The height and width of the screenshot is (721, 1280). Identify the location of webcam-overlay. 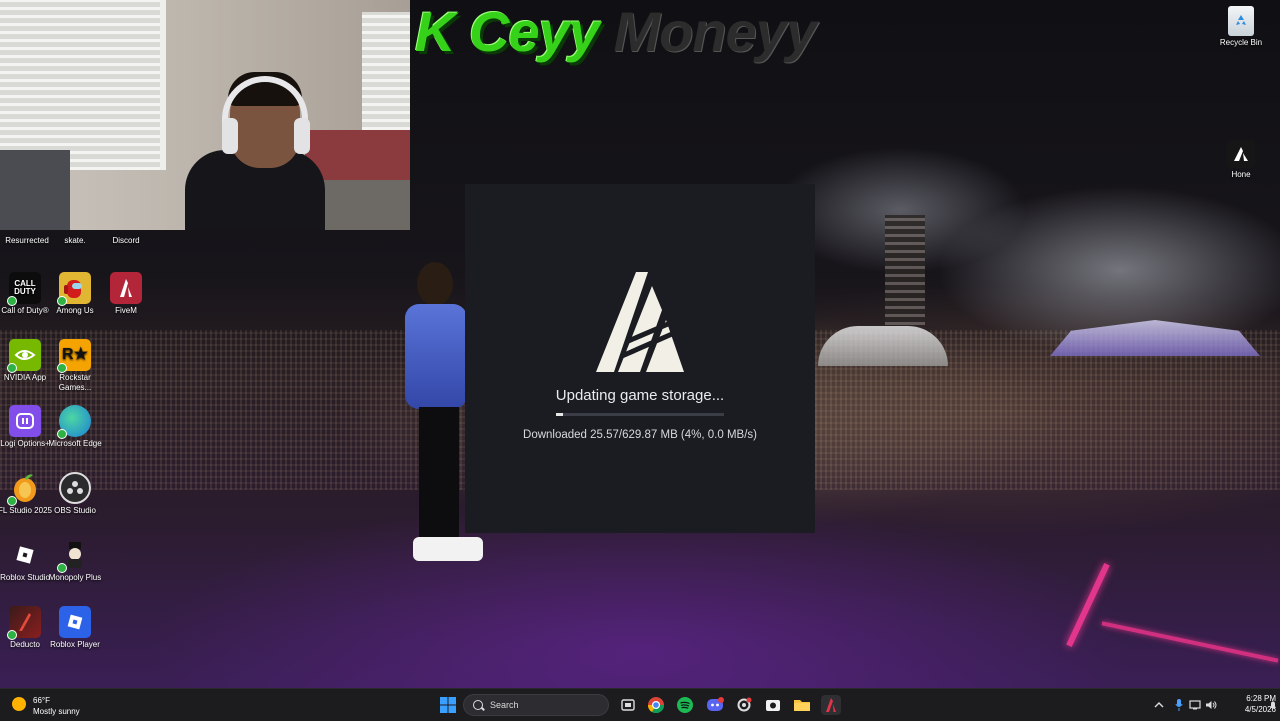
(205, 115).